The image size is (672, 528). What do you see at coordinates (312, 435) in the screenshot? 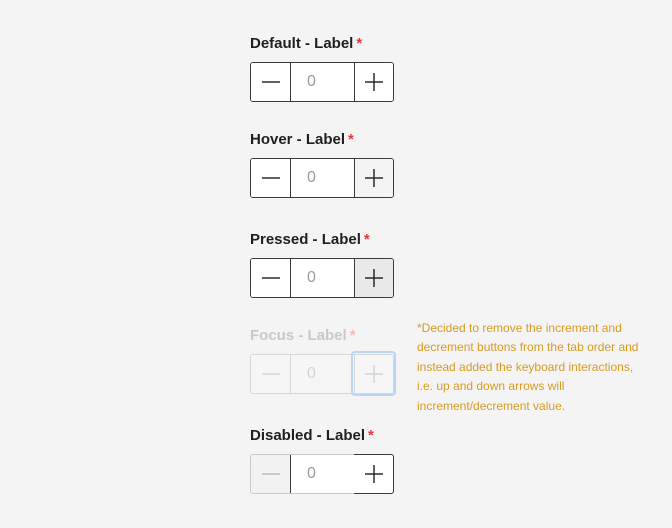
I see `field-label: Disabled - Label *` at bounding box center [312, 435].